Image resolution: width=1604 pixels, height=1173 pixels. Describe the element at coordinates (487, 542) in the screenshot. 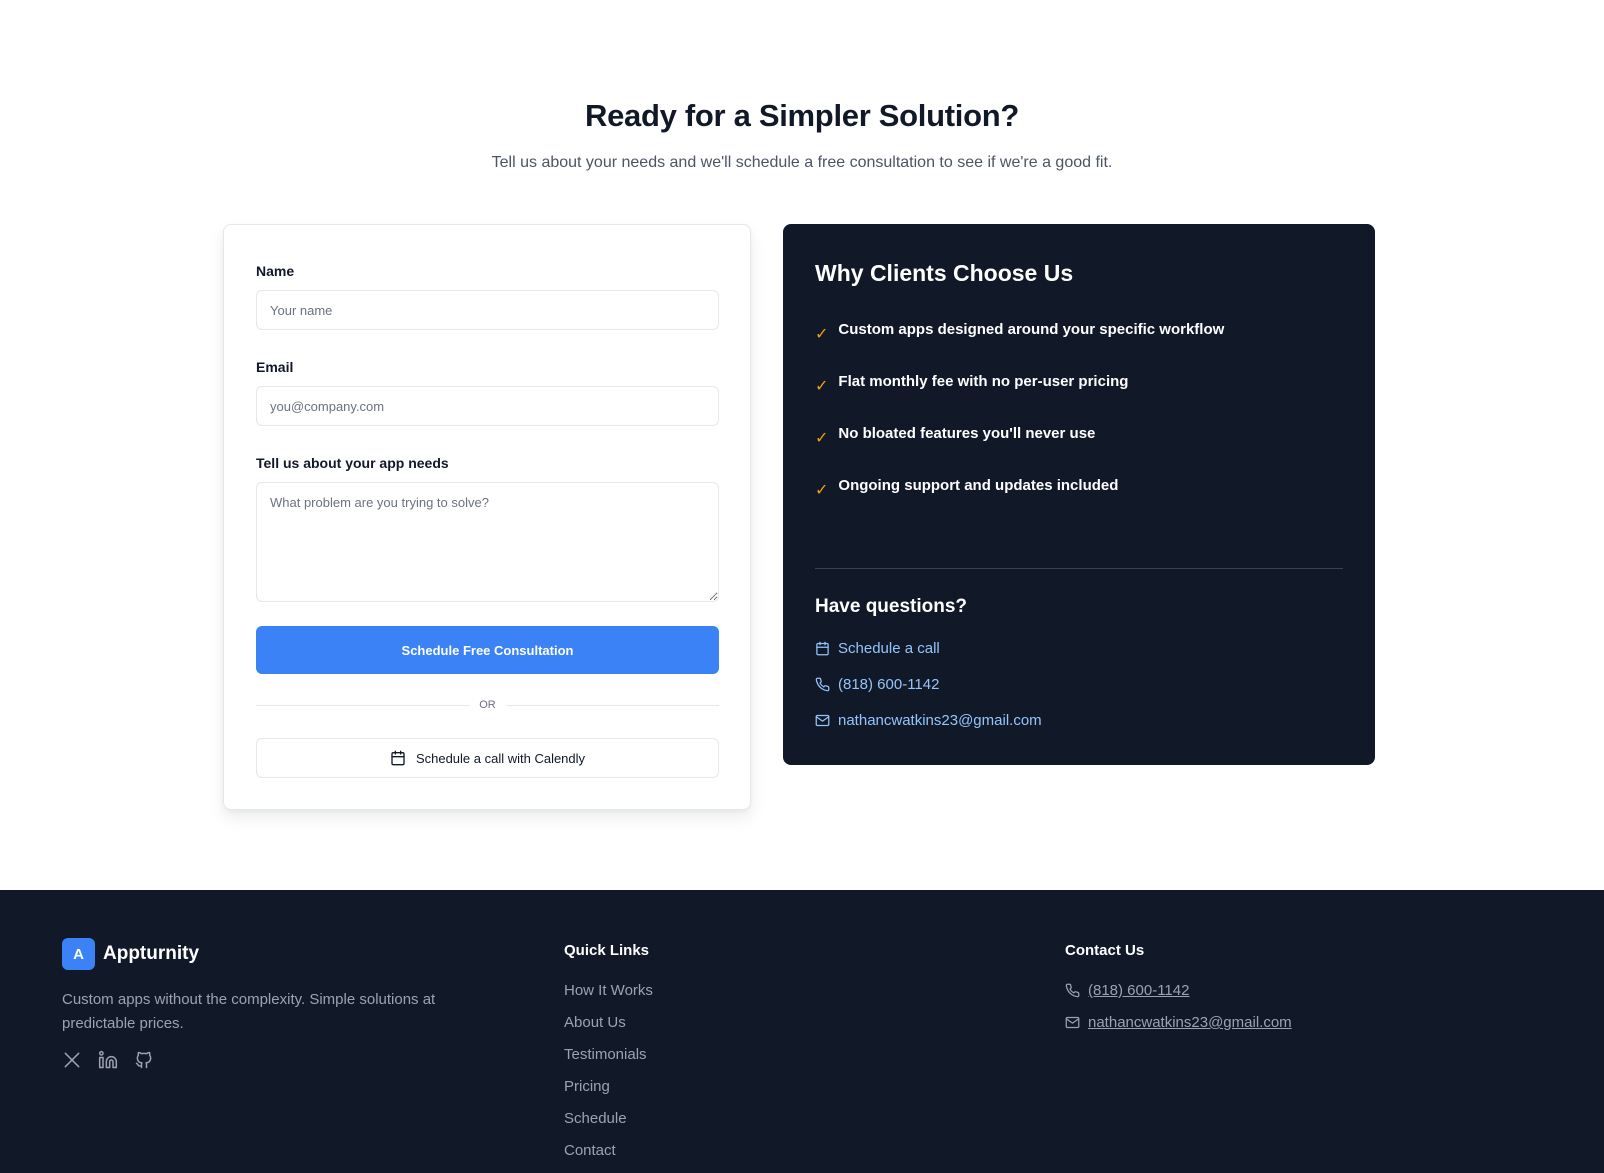

I see `needs-textarea` at that location.